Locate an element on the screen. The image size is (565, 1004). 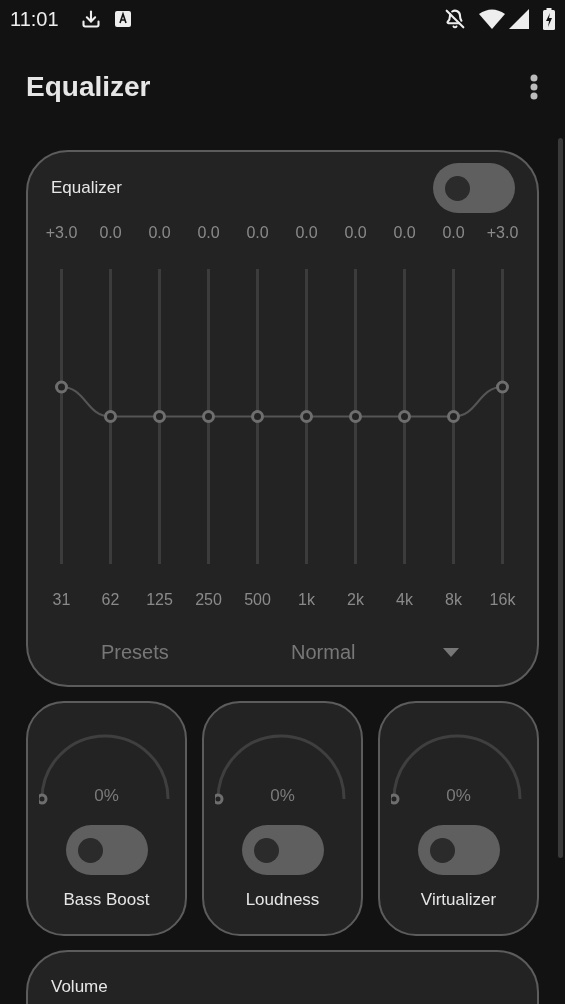
keyboard-badge-icon is located at coordinates (122, 19).